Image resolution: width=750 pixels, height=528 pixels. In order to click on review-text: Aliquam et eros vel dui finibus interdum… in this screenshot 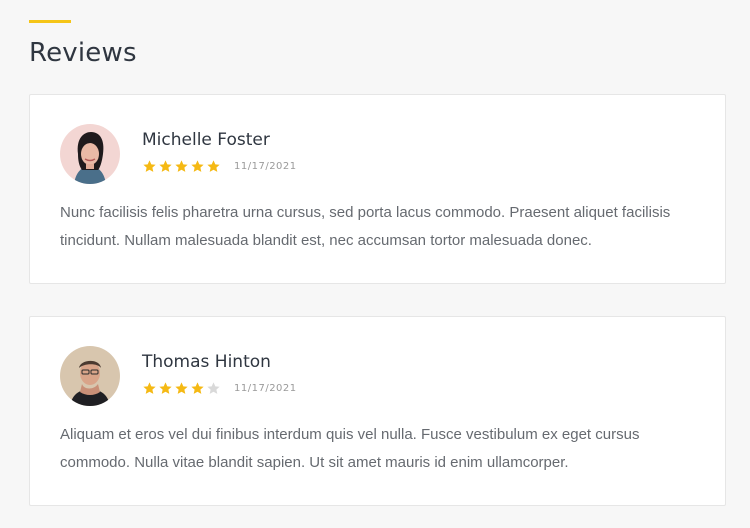, I will do `click(350, 448)`.